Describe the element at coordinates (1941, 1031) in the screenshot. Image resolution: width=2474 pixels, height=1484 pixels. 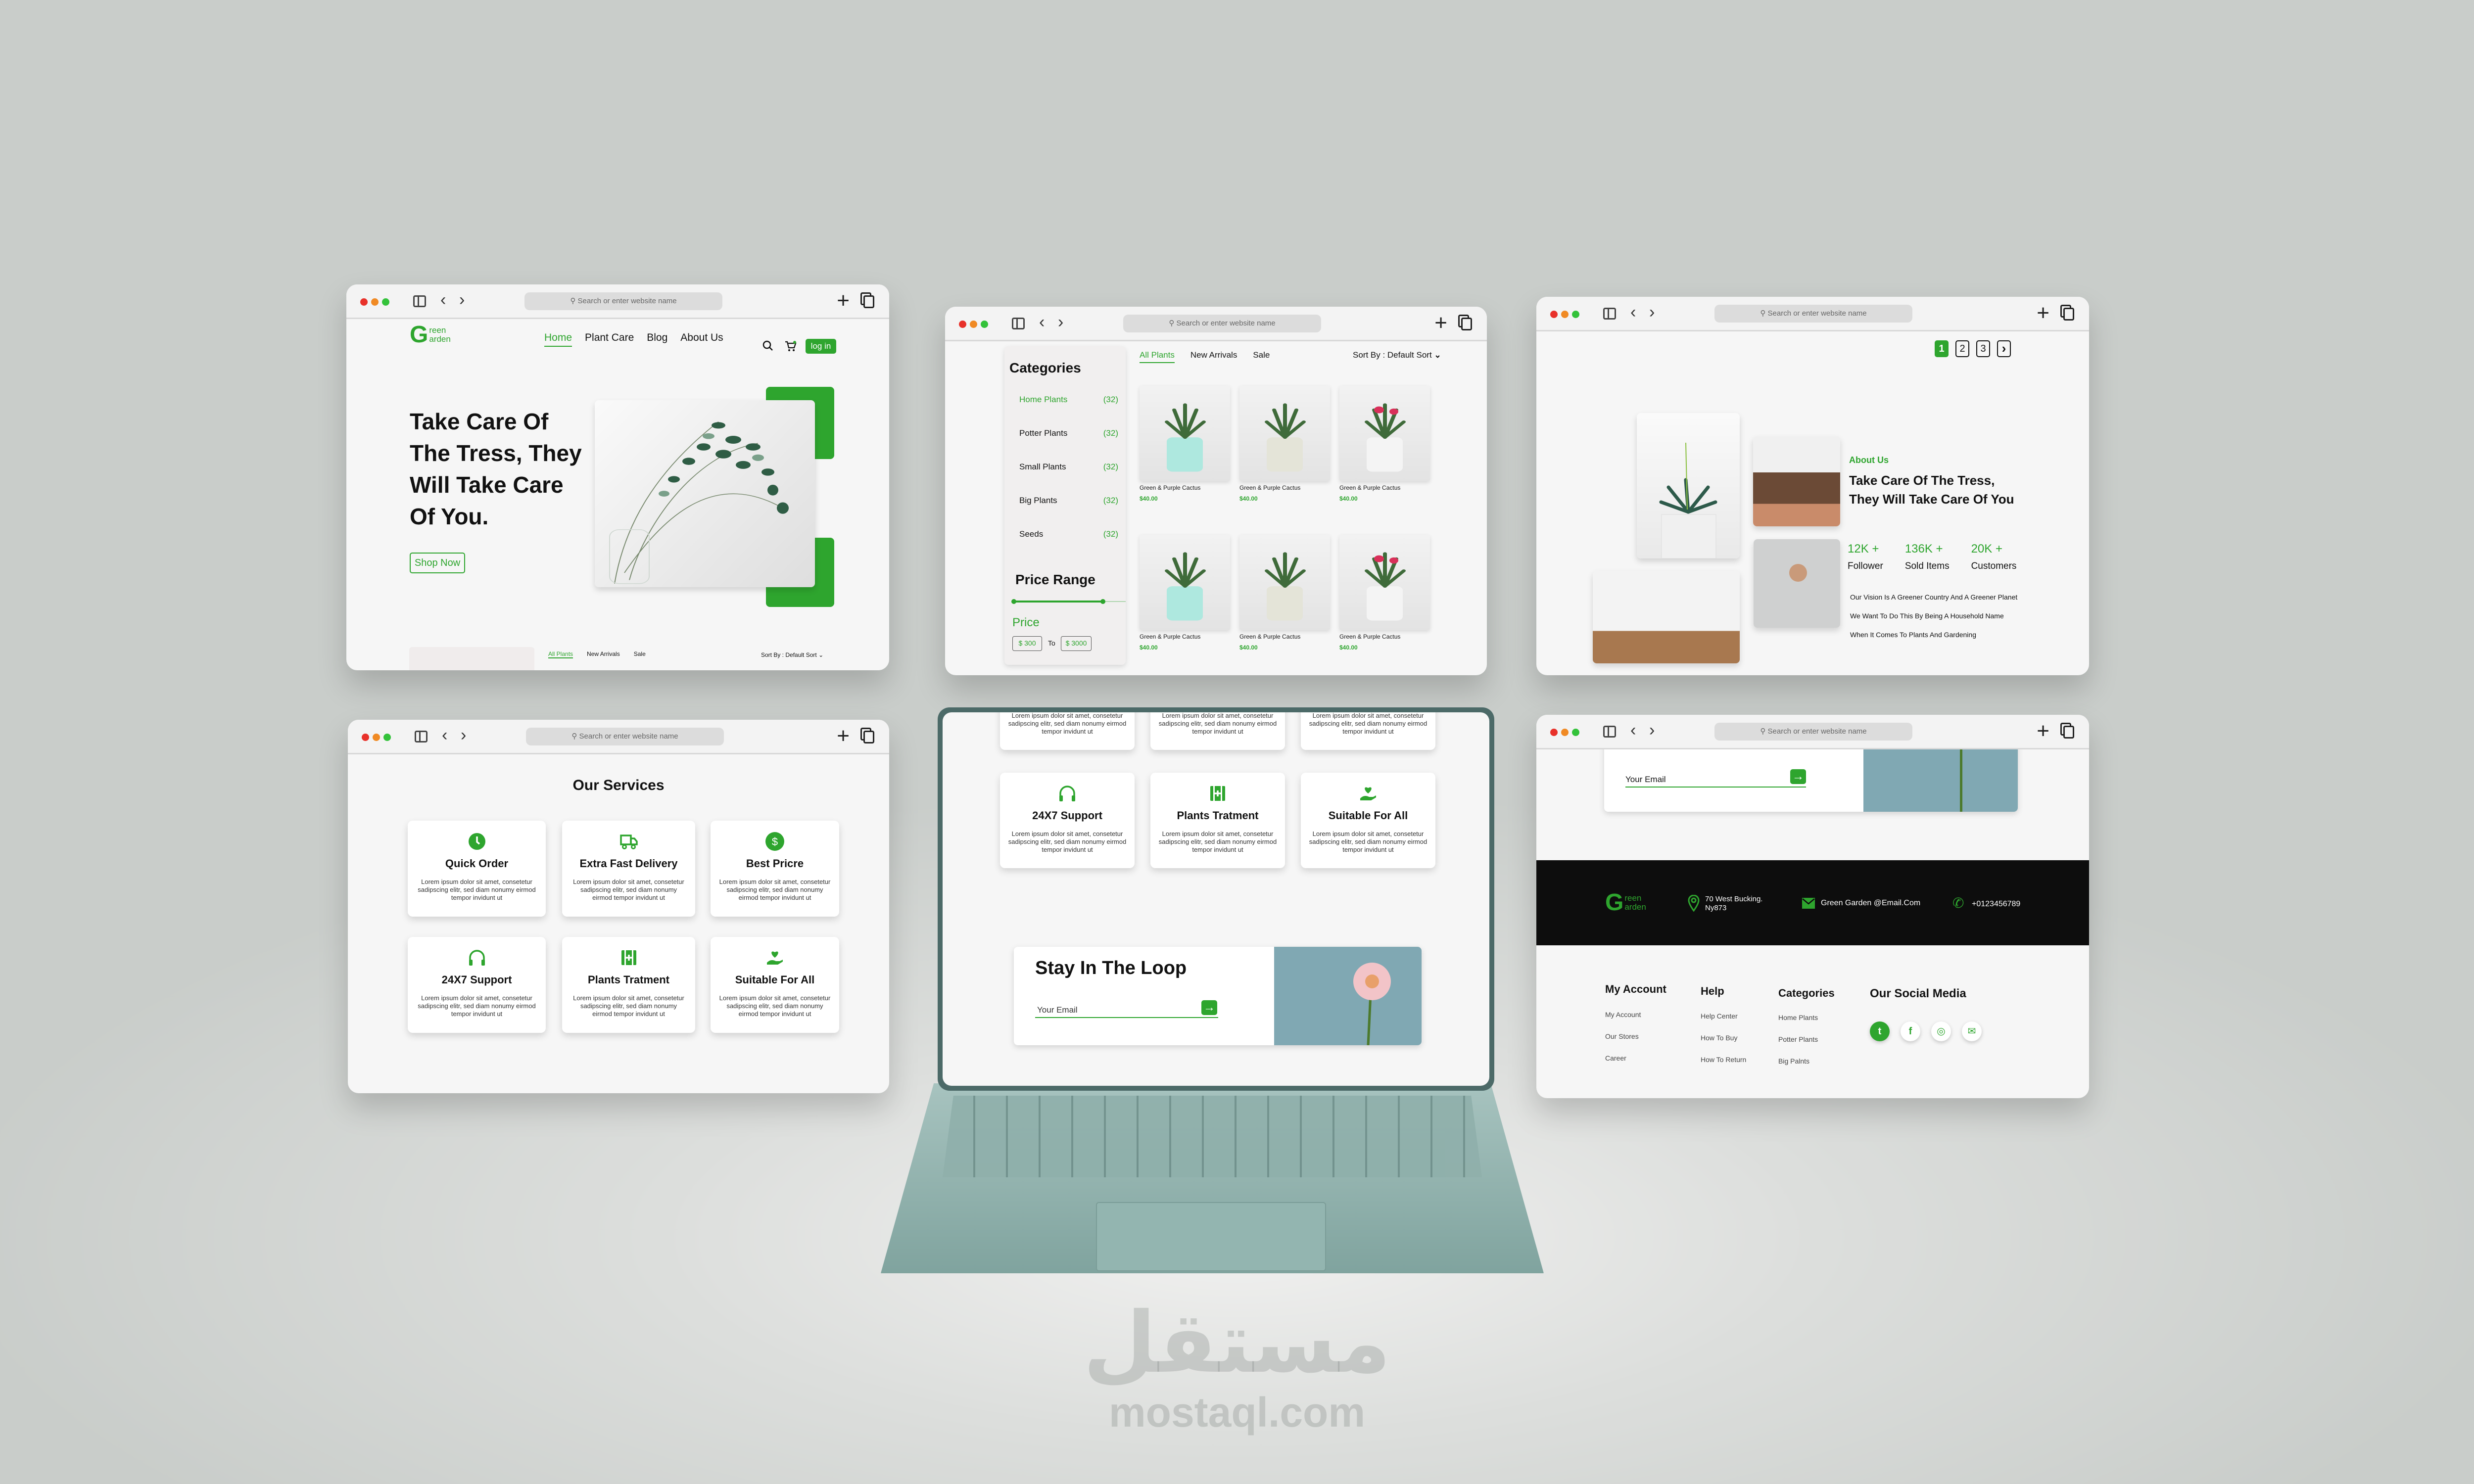
I see `instagram-icon: ◎` at that location.